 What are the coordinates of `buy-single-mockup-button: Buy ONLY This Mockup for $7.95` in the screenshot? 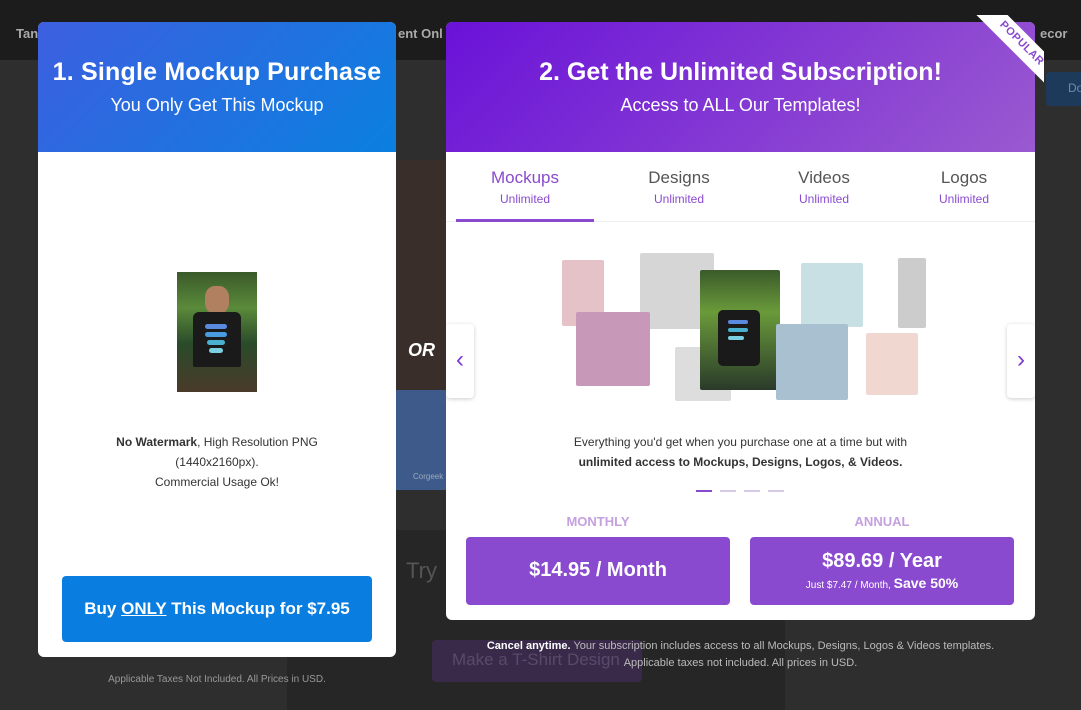 It's located at (217, 609).